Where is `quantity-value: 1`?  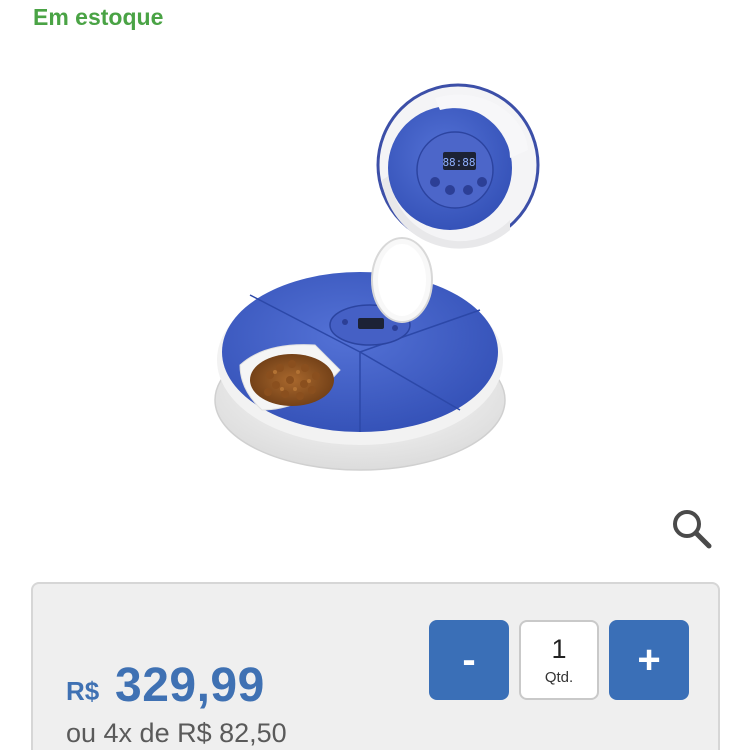 quantity-value: 1 is located at coordinates (559, 649).